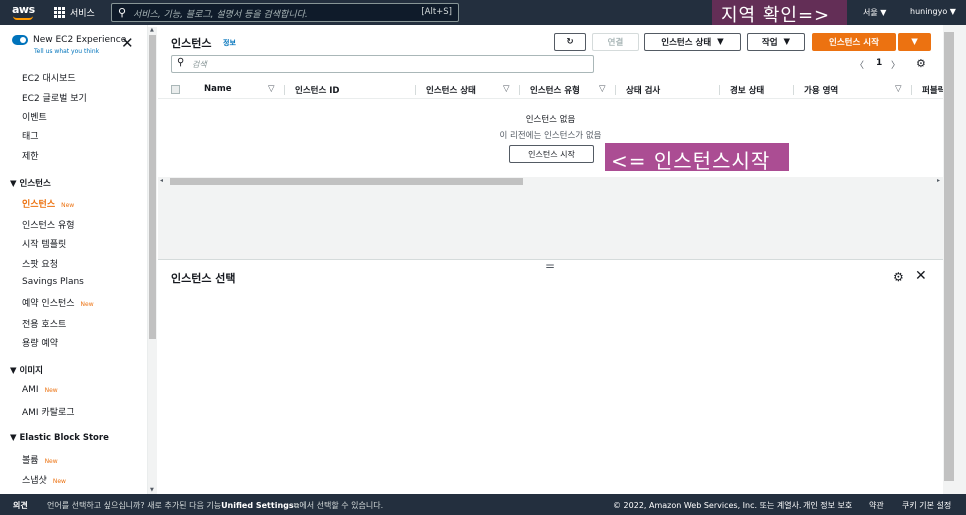 The height and width of the screenshot is (515, 966). I want to click on sidebar-group-ebs: ▼ Elastic Block Store, so click(59, 438).